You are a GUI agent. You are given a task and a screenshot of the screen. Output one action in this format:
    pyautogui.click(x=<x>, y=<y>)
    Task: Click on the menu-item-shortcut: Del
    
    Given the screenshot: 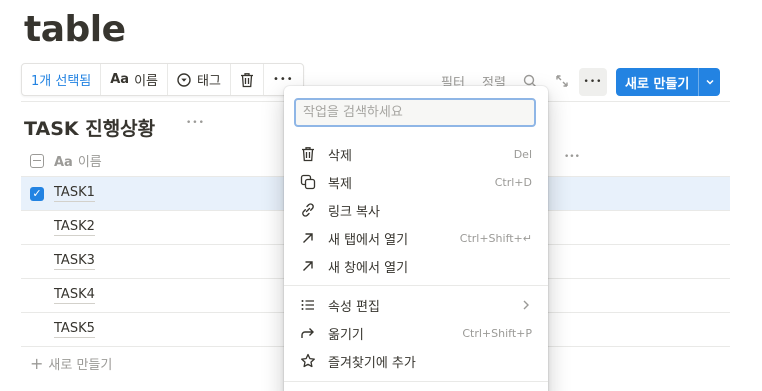 What is the action you would take?
    pyautogui.click(x=522, y=154)
    